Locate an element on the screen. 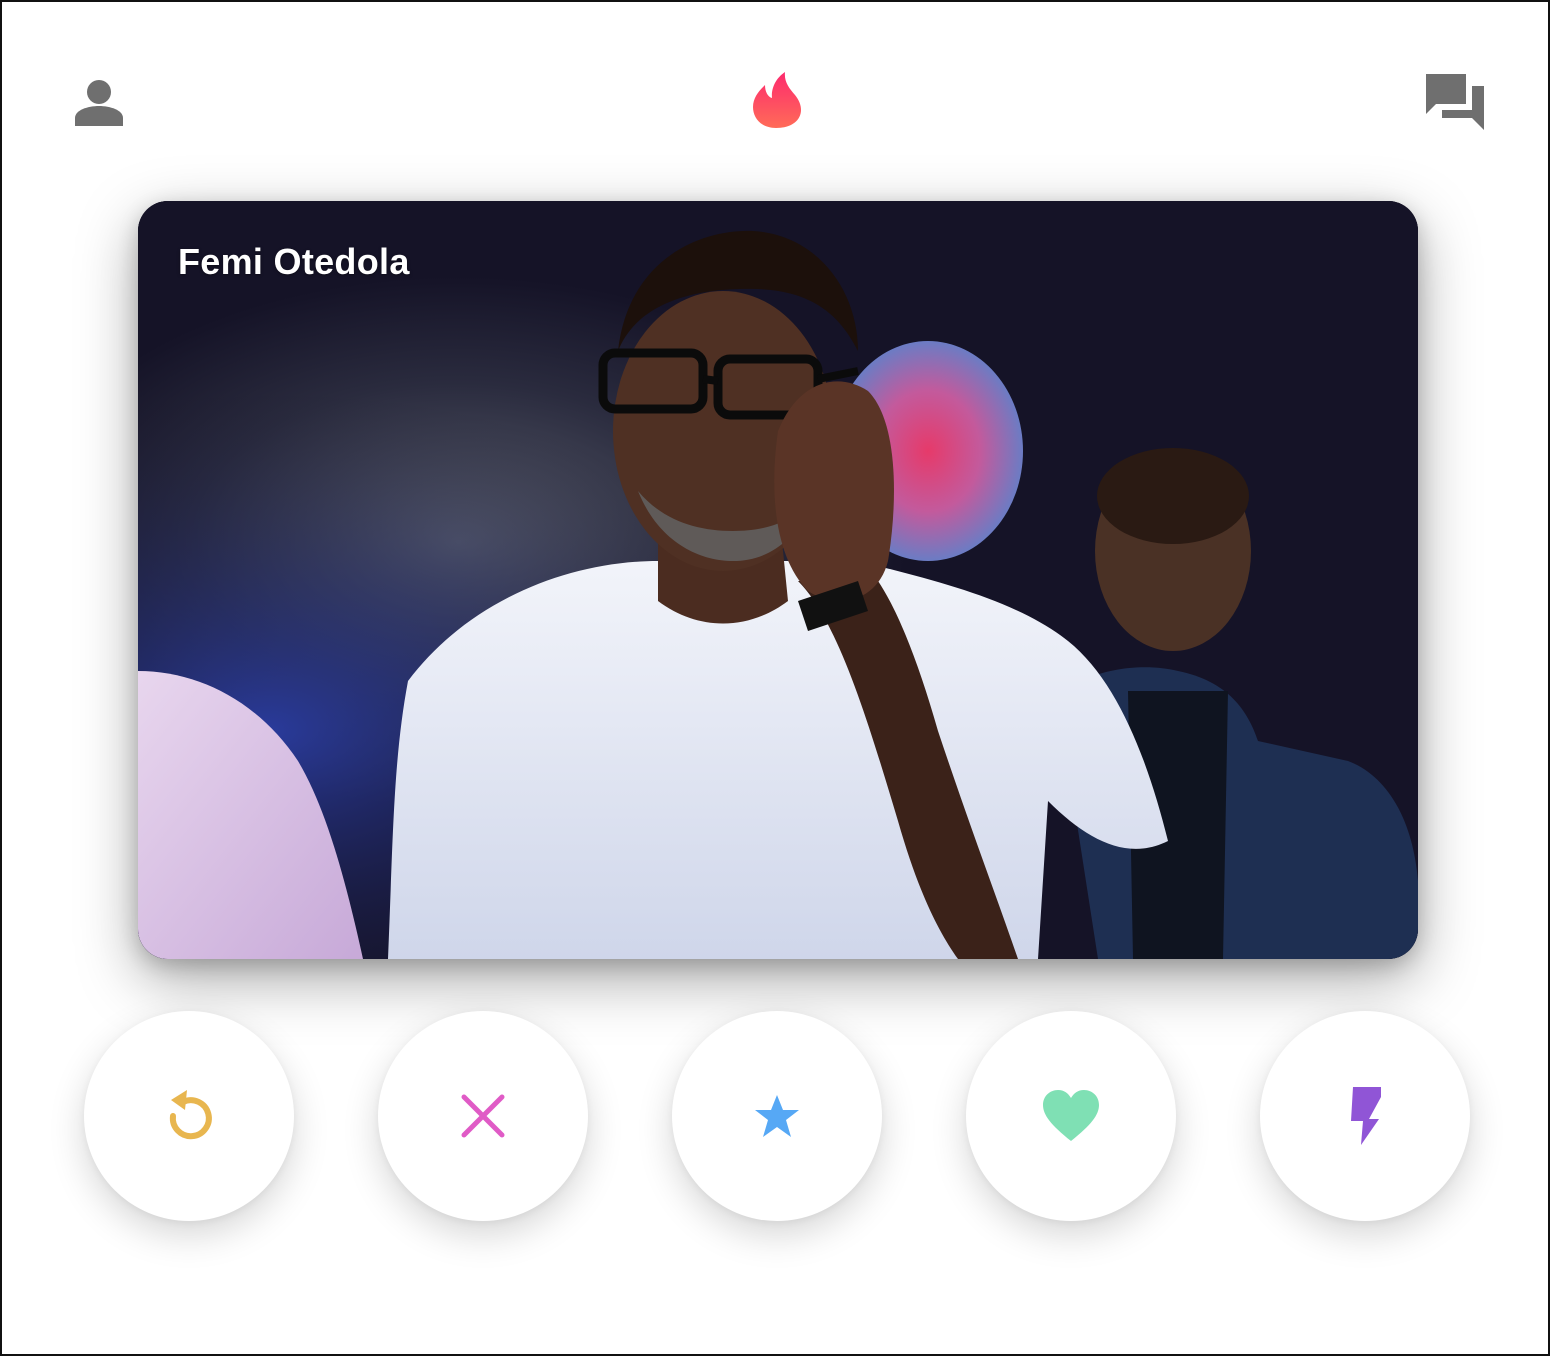  boost-button is located at coordinates (1365, 1116).